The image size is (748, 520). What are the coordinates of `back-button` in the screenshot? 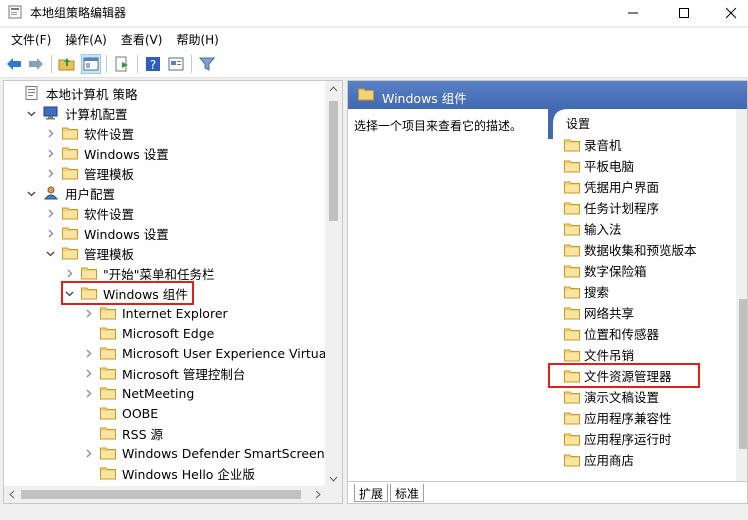 It's located at (14, 64).